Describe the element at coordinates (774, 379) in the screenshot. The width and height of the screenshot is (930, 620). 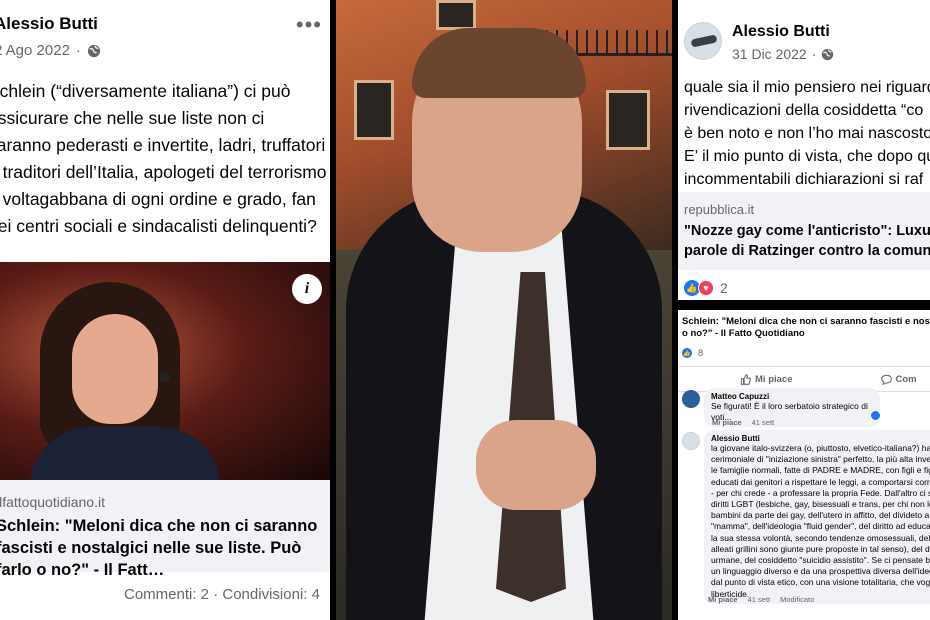
I see `like-button-label: Mi piace` at that location.